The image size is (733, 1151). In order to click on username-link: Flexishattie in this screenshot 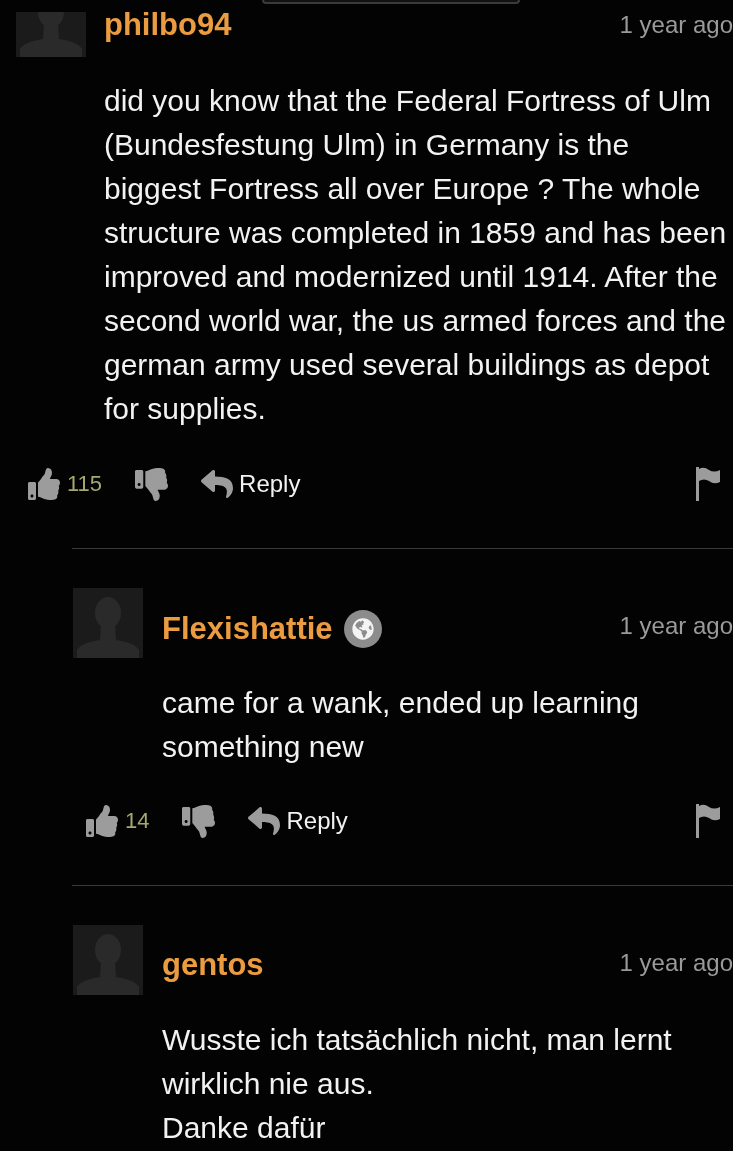, I will do `click(247, 629)`.